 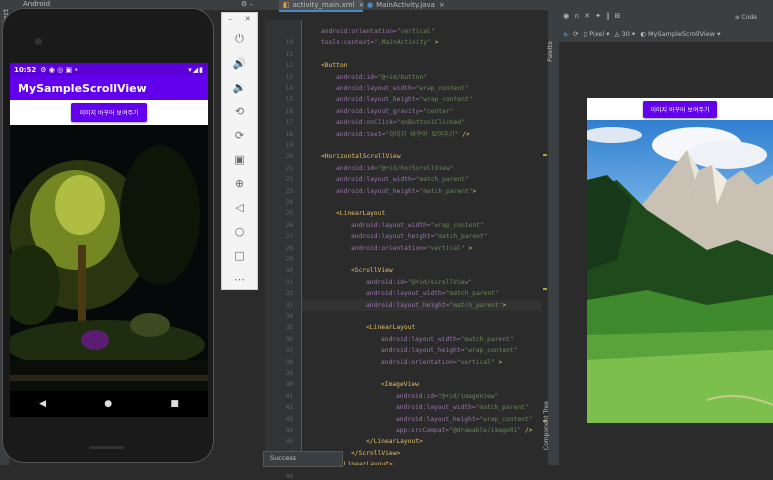 I want to click on line-number: 45, so click(x=289, y=442).